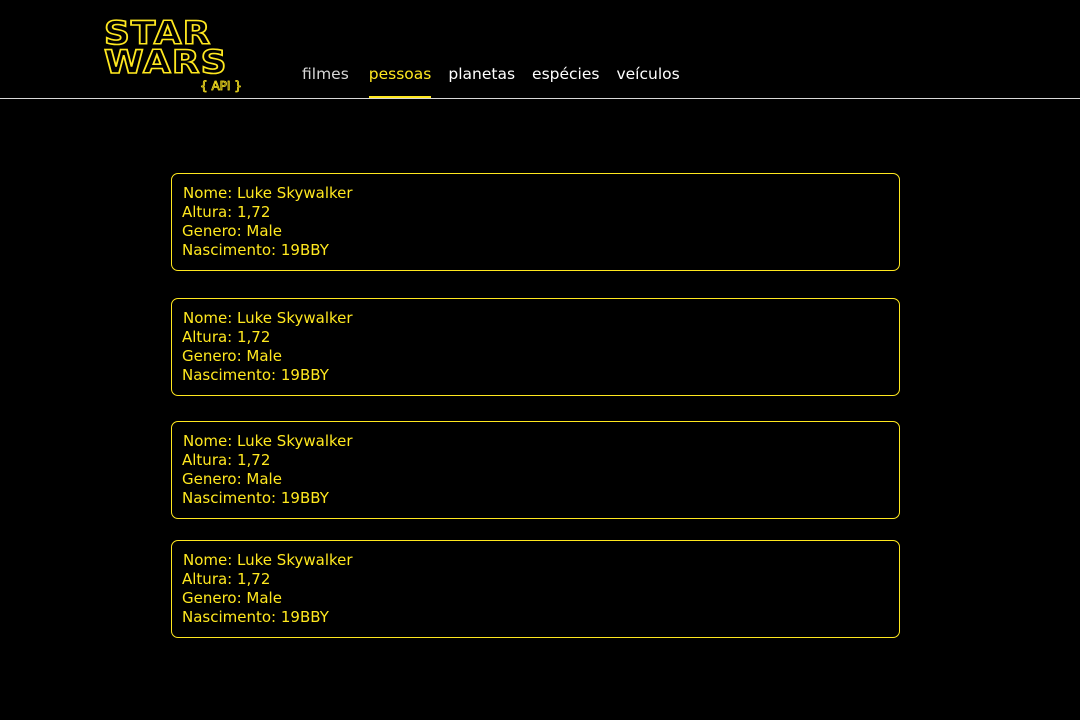 The height and width of the screenshot is (720, 1080). I want to click on logo-line-wars: WARS, so click(165, 62).